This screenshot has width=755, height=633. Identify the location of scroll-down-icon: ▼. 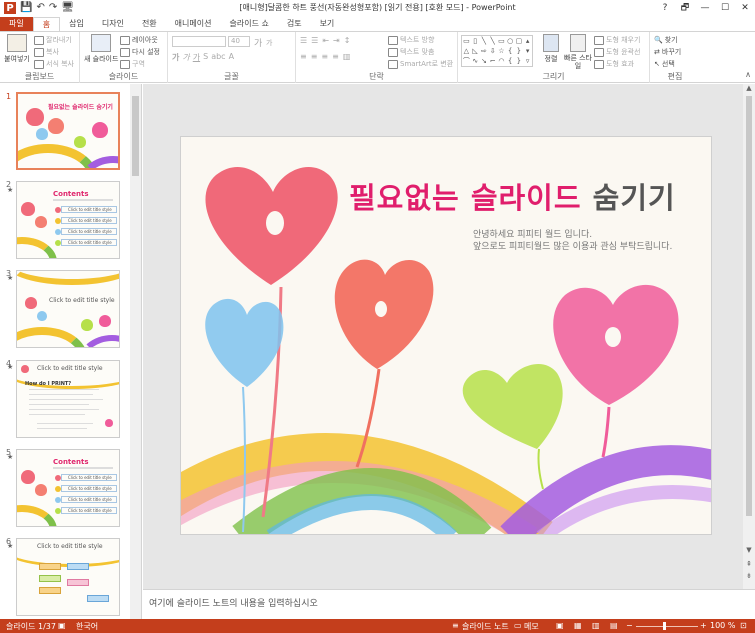
(749, 550).